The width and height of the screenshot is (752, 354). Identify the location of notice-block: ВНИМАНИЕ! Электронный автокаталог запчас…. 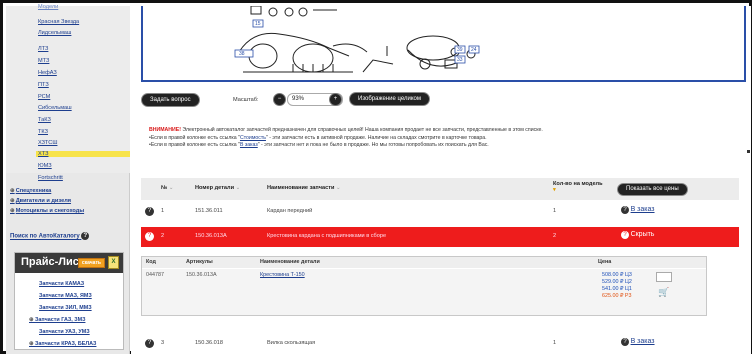
(445, 138).